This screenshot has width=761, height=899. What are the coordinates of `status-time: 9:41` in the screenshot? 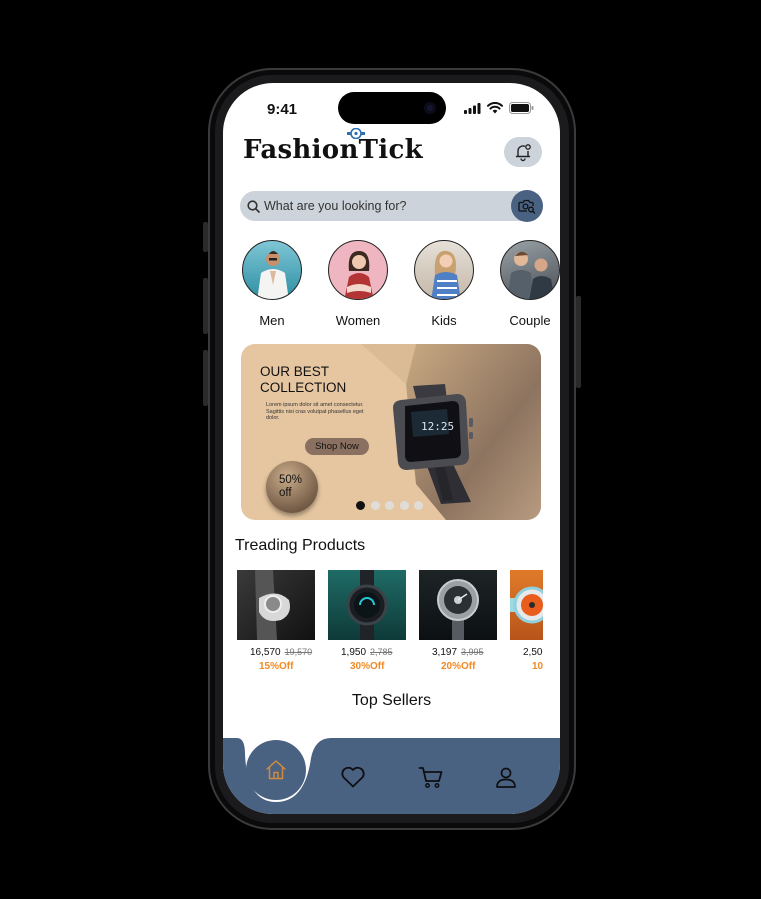 It's located at (282, 109).